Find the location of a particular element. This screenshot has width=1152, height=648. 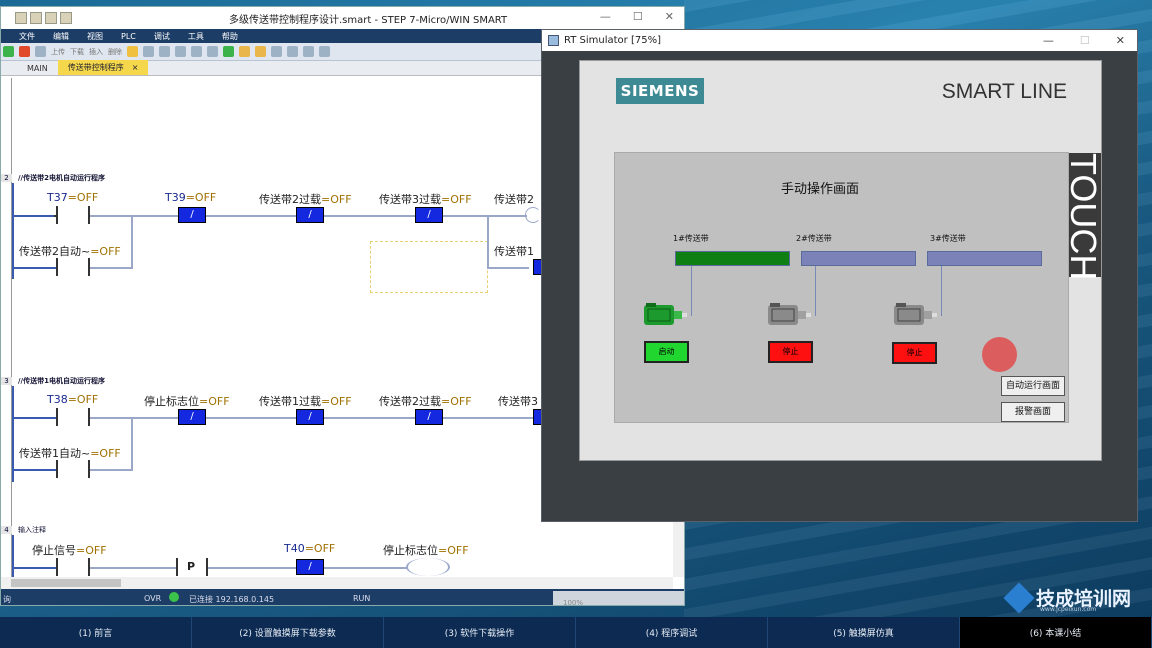

coil-icon is located at coordinates (180, 51).